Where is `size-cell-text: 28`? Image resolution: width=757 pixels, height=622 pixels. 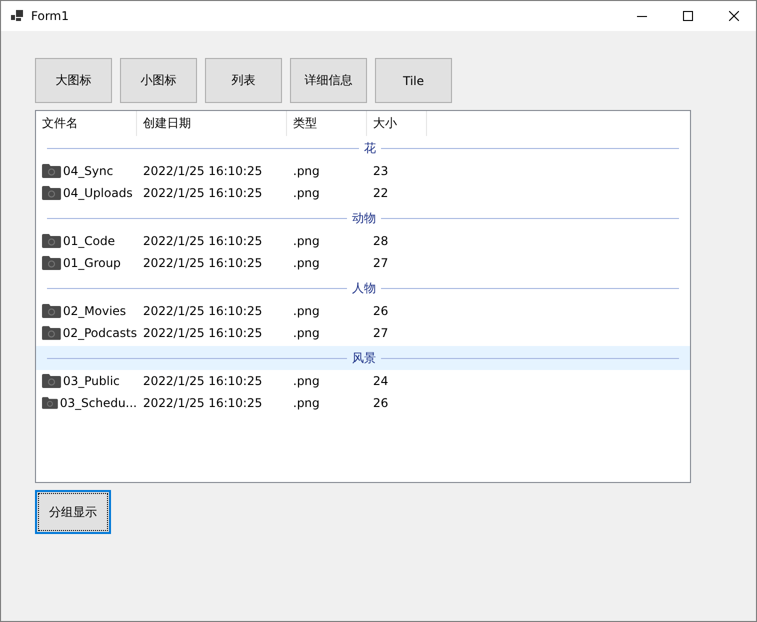
size-cell-text: 28 is located at coordinates (381, 241).